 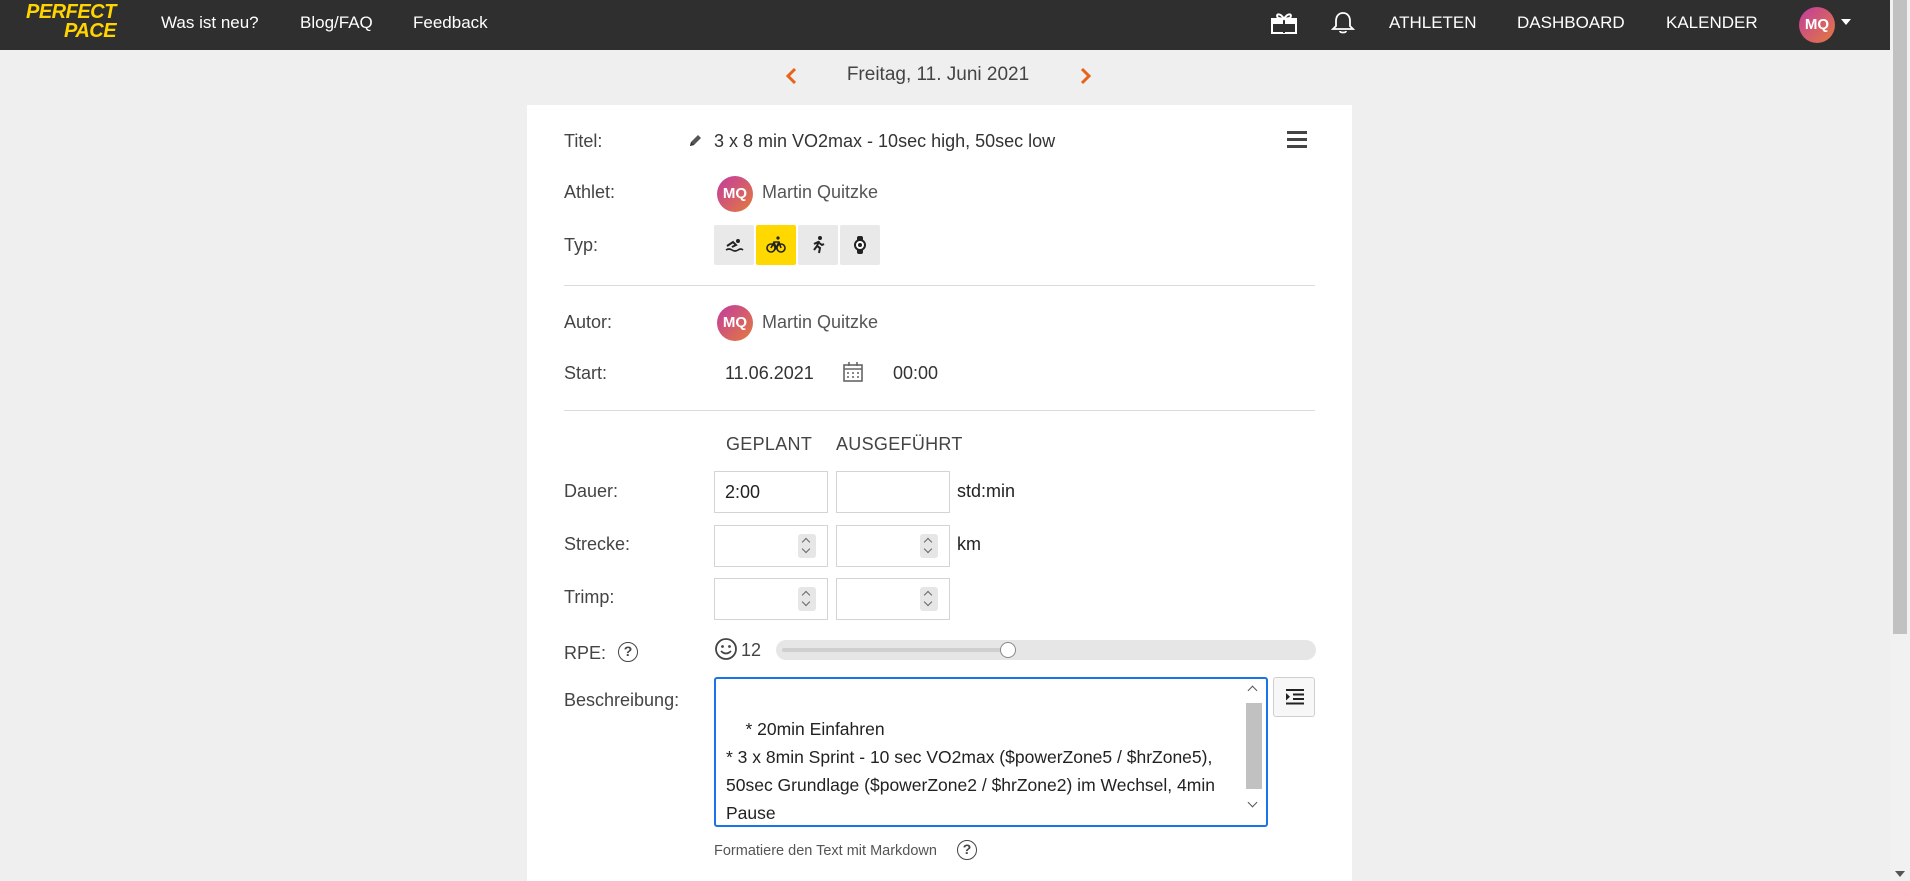 I want to click on nav-link-blog-faq: Blog/FAQ, so click(x=336, y=22).